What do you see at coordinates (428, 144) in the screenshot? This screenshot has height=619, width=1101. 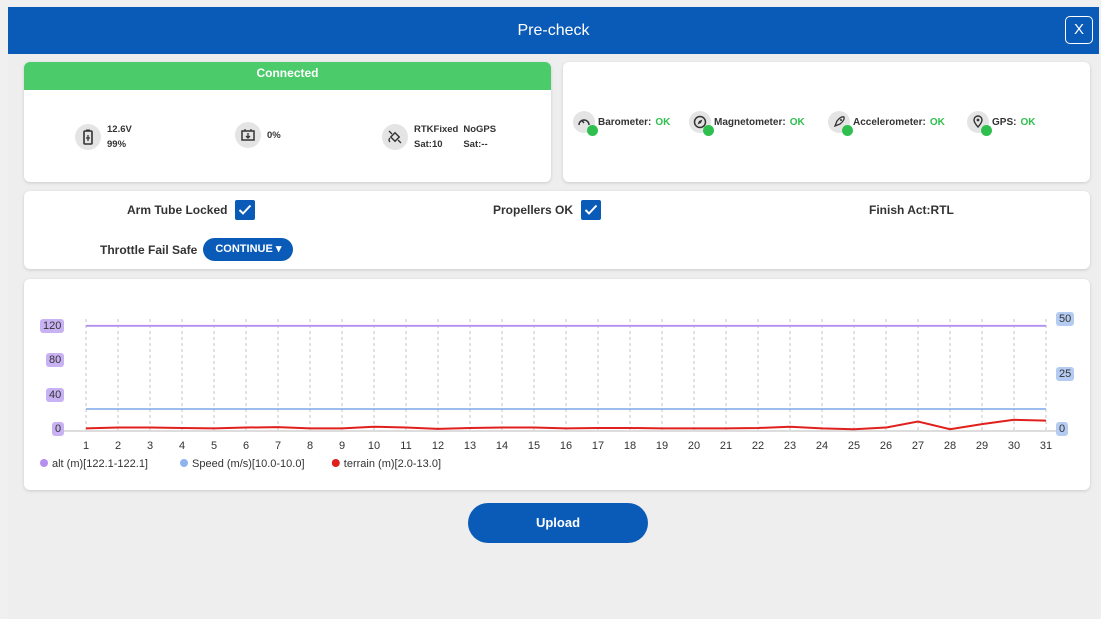 I see `gps1-sats: Sat:10` at bounding box center [428, 144].